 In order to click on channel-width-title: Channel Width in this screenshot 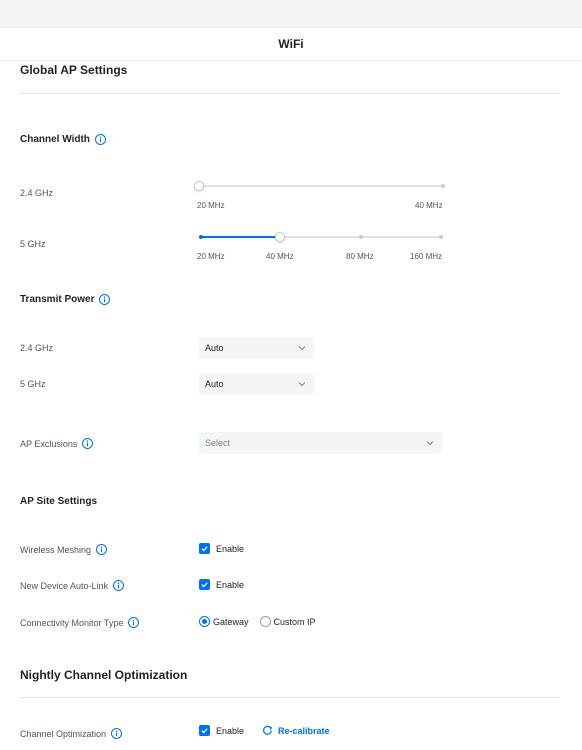, I will do `click(63, 139)`.